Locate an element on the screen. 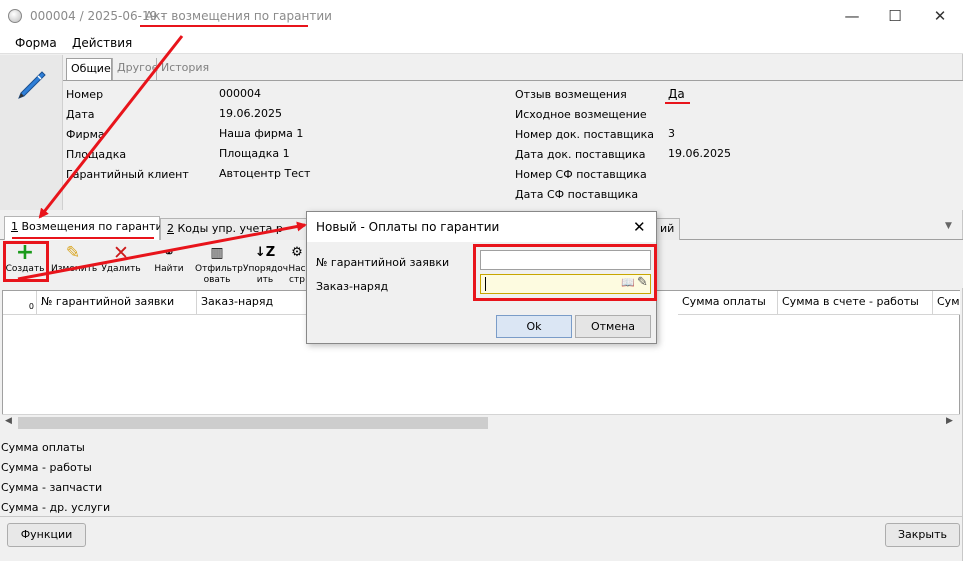 The height and width of the screenshot is (561, 967). annotation-arrows is located at coordinates (162, 158).